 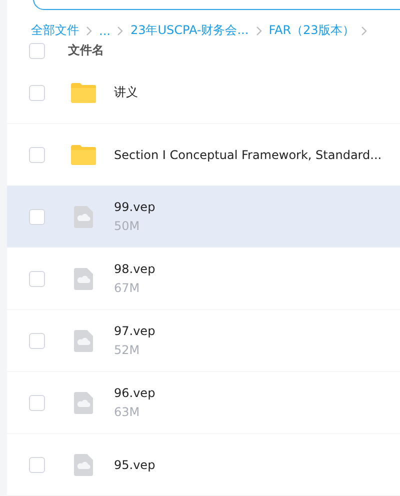 What do you see at coordinates (135, 269) in the screenshot?
I see `file-name: 98.vep` at bounding box center [135, 269].